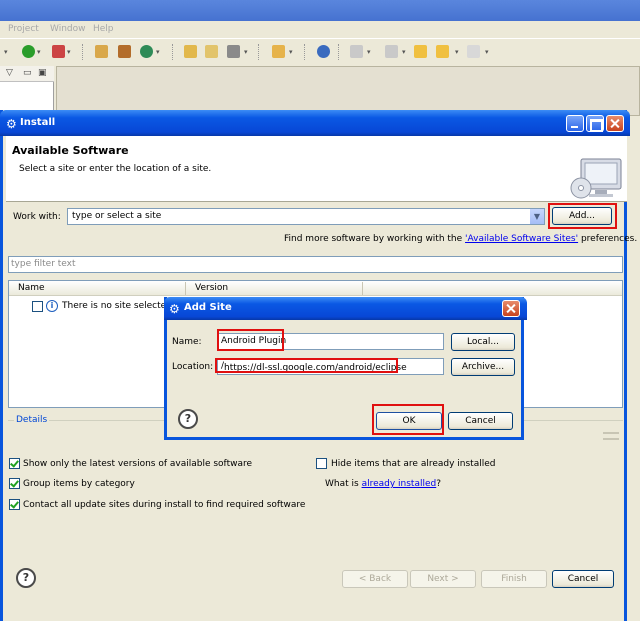  Describe the element at coordinates (52, 306) in the screenshot. I see `info-icon: i` at that location.